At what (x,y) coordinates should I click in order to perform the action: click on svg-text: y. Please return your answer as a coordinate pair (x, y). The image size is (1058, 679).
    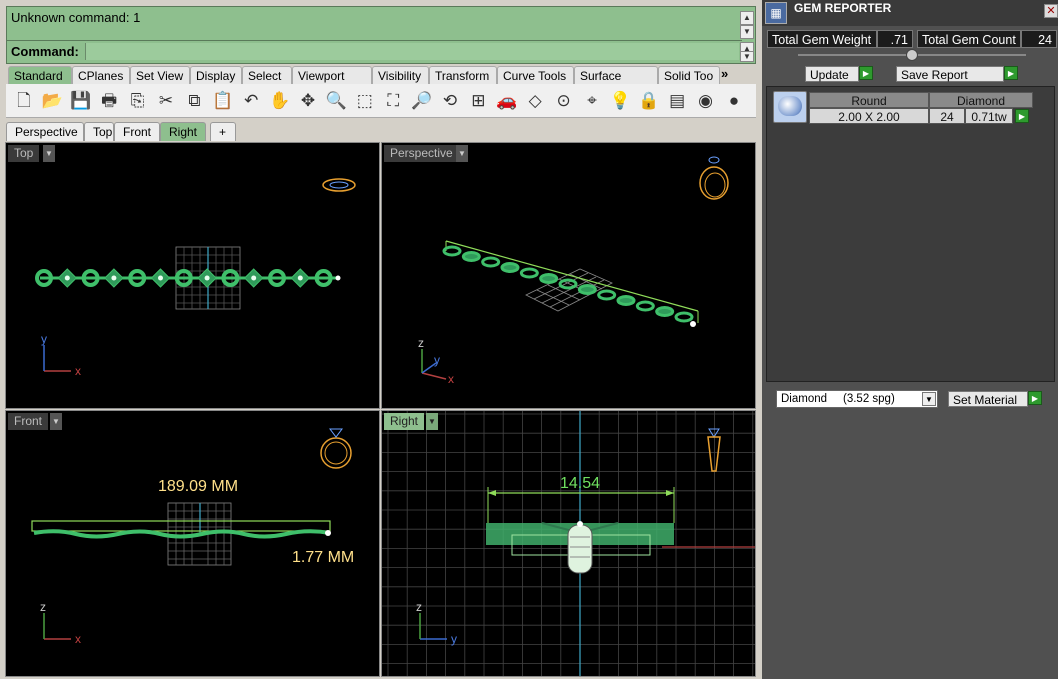
    Looking at the image, I should click on (454, 639).